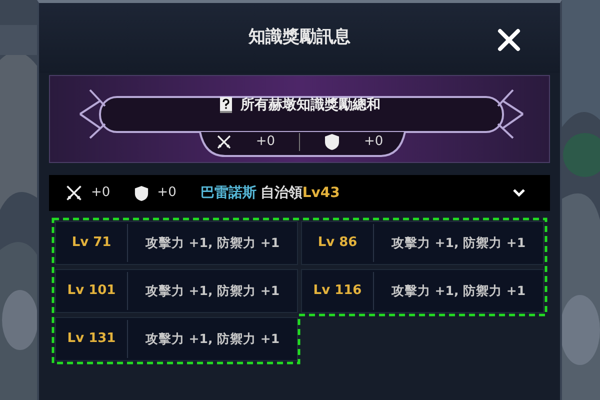 This screenshot has width=600, height=400. I want to click on chevron-down-icon, so click(519, 193).